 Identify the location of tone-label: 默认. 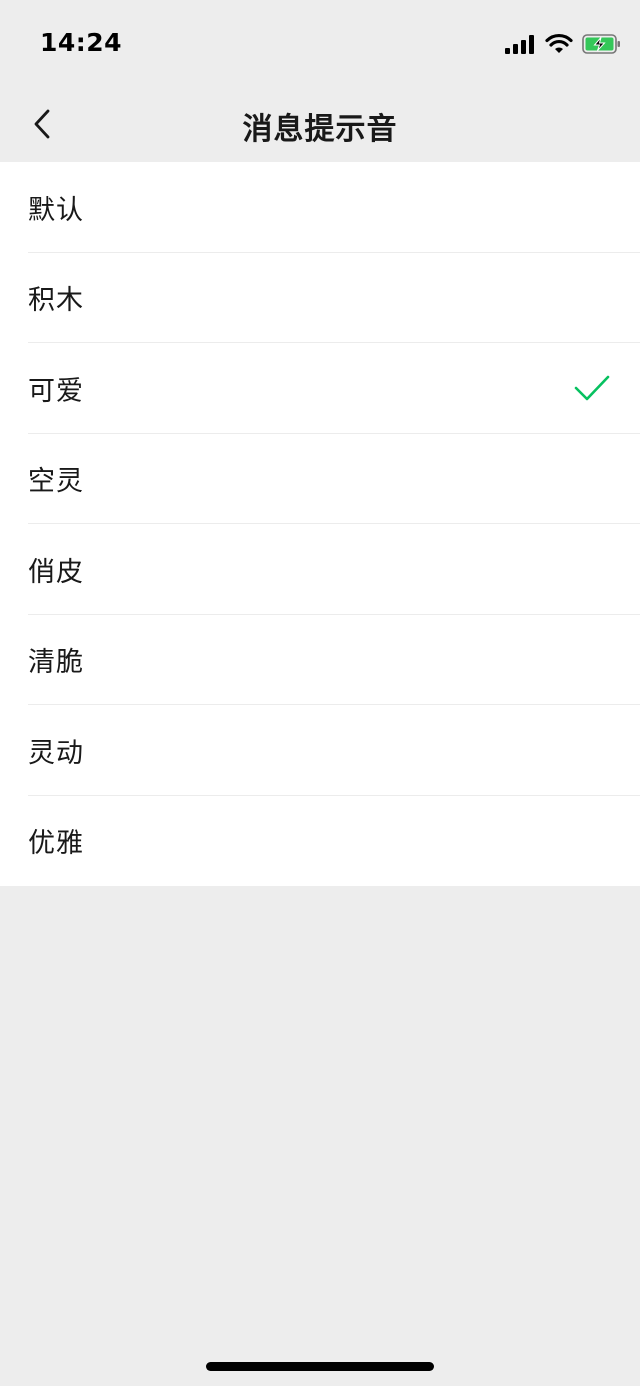
(56, 210).